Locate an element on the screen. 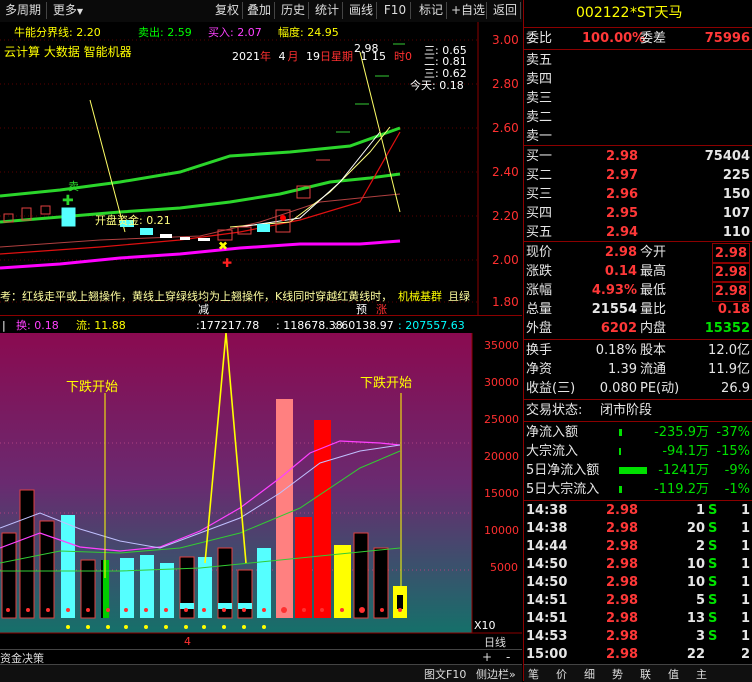 The height and width of the screenshot is (682, 752). chart-toolbar: 多周期 更多▼ 复权 叠加 历史 统计 画线 F10 标记 +自选 返回 is located at coordinates (261, 11).